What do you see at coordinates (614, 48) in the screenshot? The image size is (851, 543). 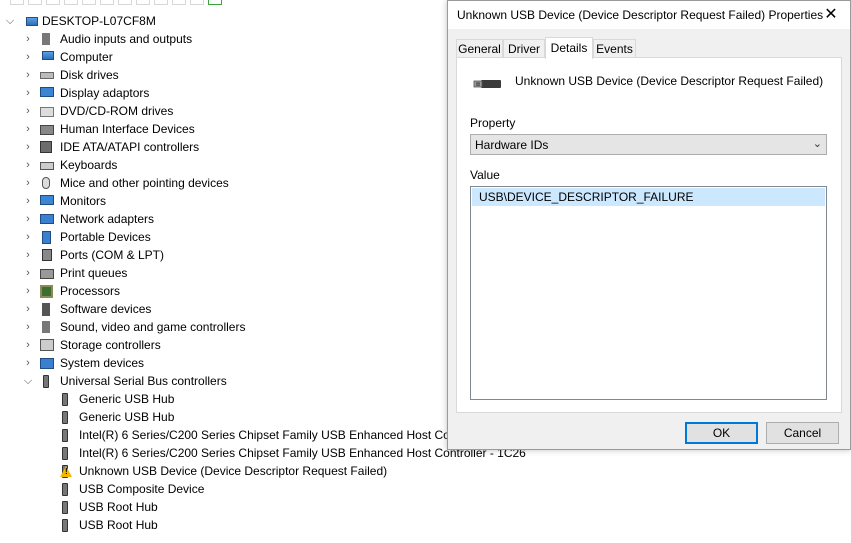 I see `tab-events: Events` at bounding box center [614, 48].